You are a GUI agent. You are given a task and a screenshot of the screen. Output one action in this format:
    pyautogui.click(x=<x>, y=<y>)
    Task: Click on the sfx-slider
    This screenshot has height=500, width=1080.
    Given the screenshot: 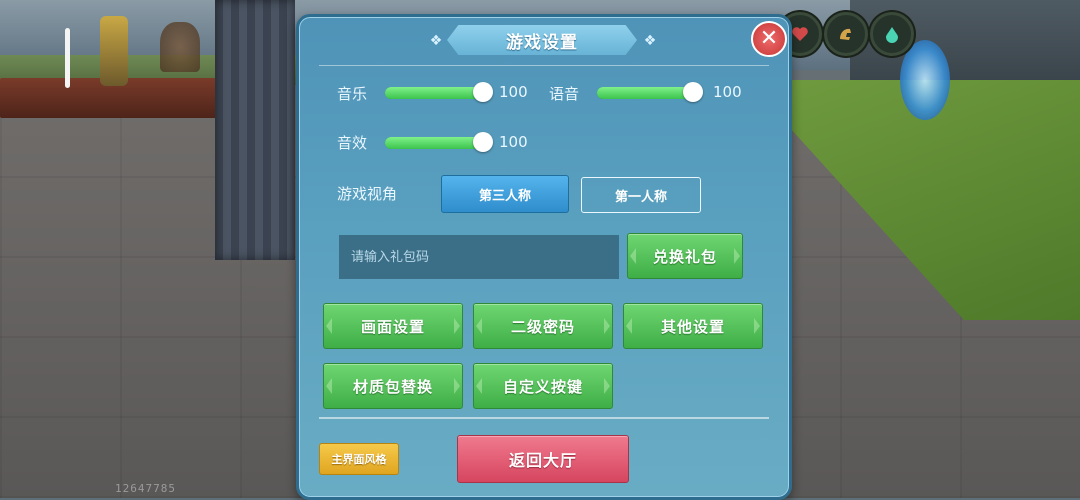 What is the action you would take?
    pyautogui.click(x=439, y=142)
    